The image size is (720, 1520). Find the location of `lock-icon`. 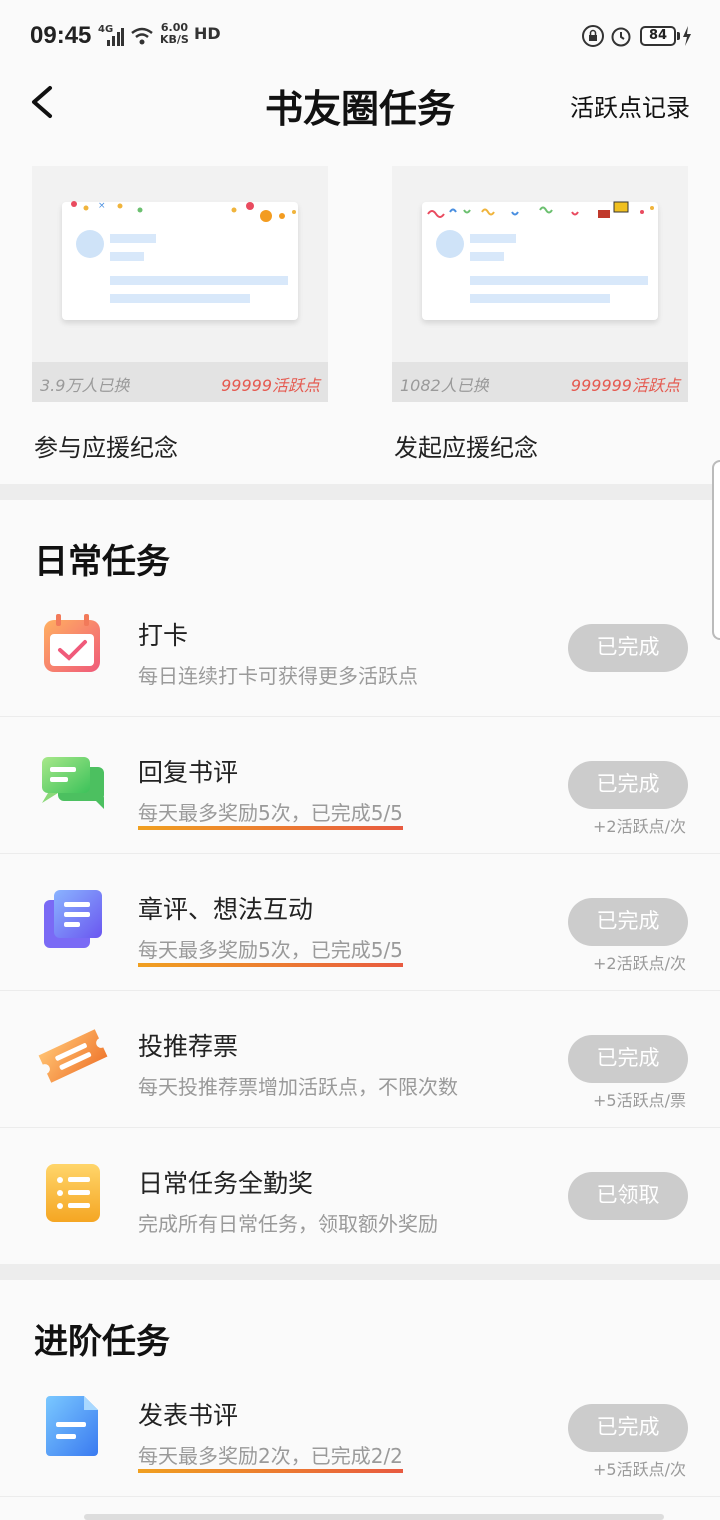

lock-icon is located at coordinates (593, 36).